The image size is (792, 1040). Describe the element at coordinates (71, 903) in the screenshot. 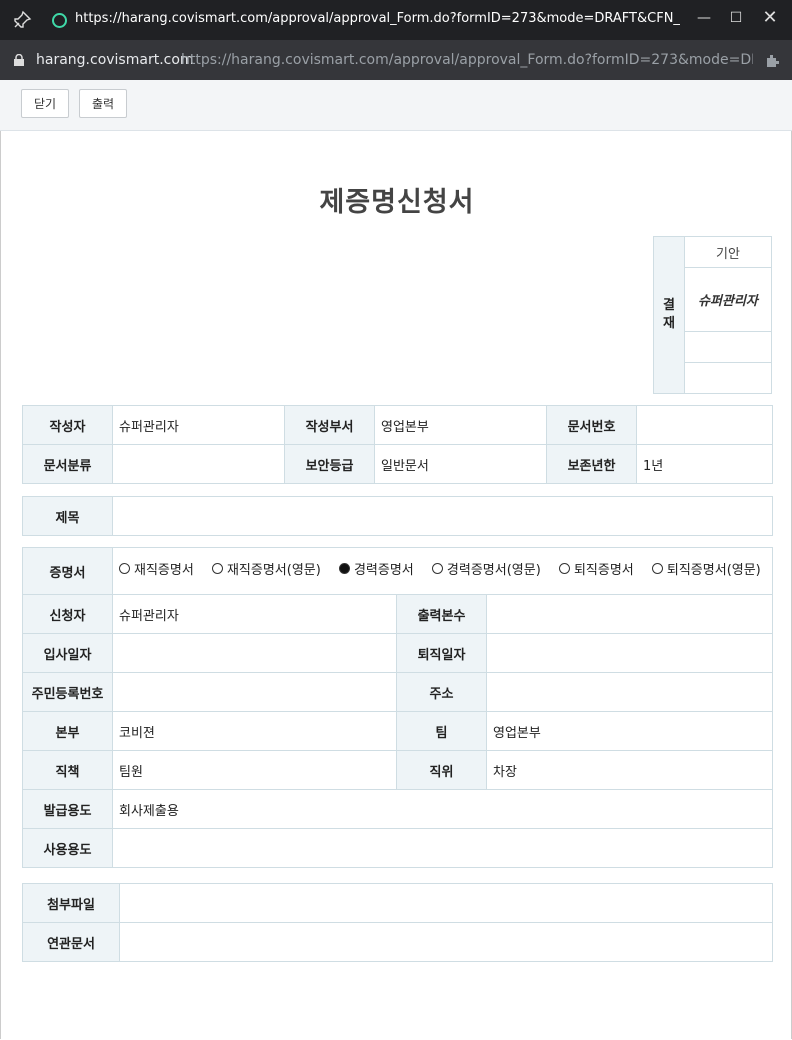

I see `attachment-label: 첨부파일` at that location.